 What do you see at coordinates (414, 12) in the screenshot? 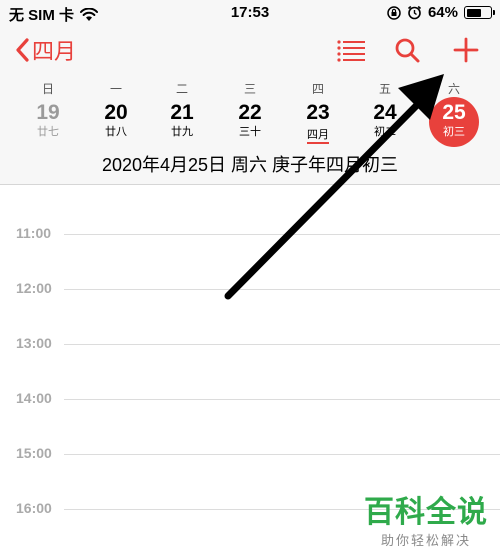
I see `alarm-icon` at bounding box center [414, 12].